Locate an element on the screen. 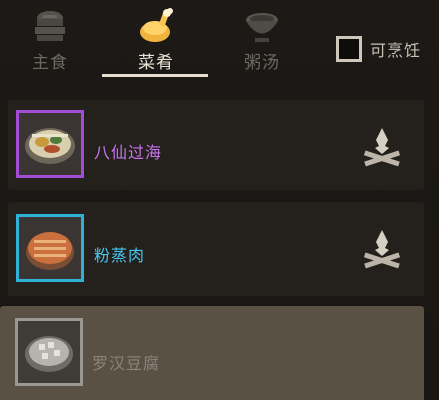 The image size is (439, 400). tab-soup: 粥汤 is located at coordinates (262, 38).